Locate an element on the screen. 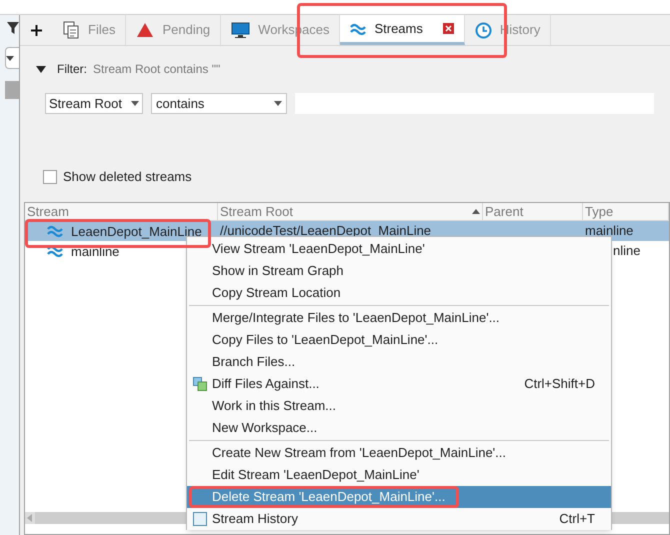 This screenshot has width=670, height=535. history-icon is located at coordinates (200, 519).